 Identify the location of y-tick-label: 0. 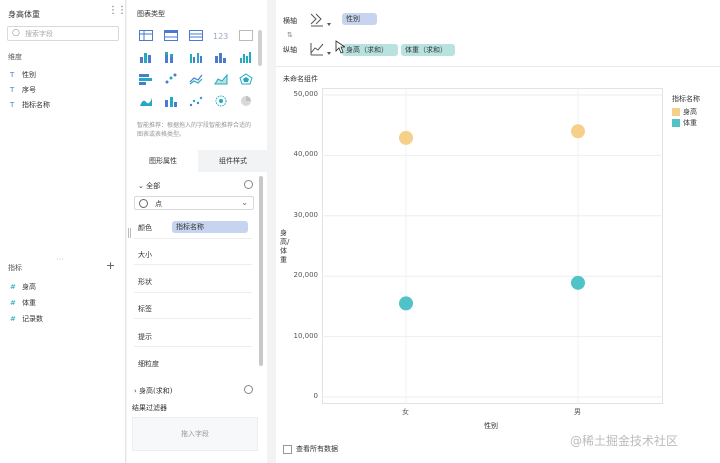
(315, 396).